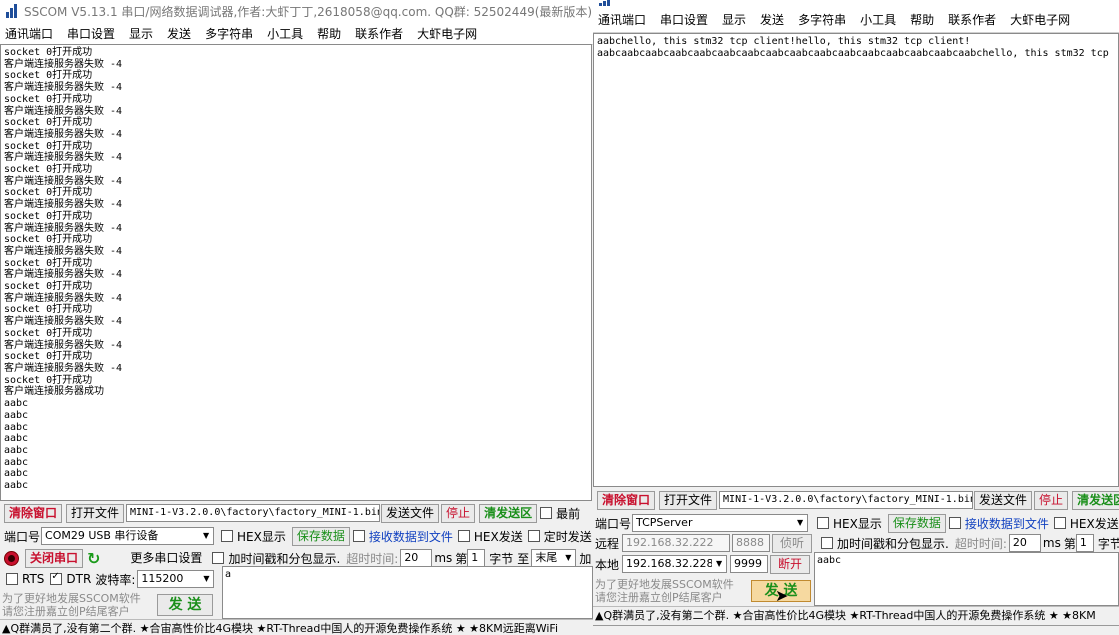  What do you see at coordinates (606, 3) in the screenshot?
I see `sscom-logo-icon` at bounding box center [606, 3].